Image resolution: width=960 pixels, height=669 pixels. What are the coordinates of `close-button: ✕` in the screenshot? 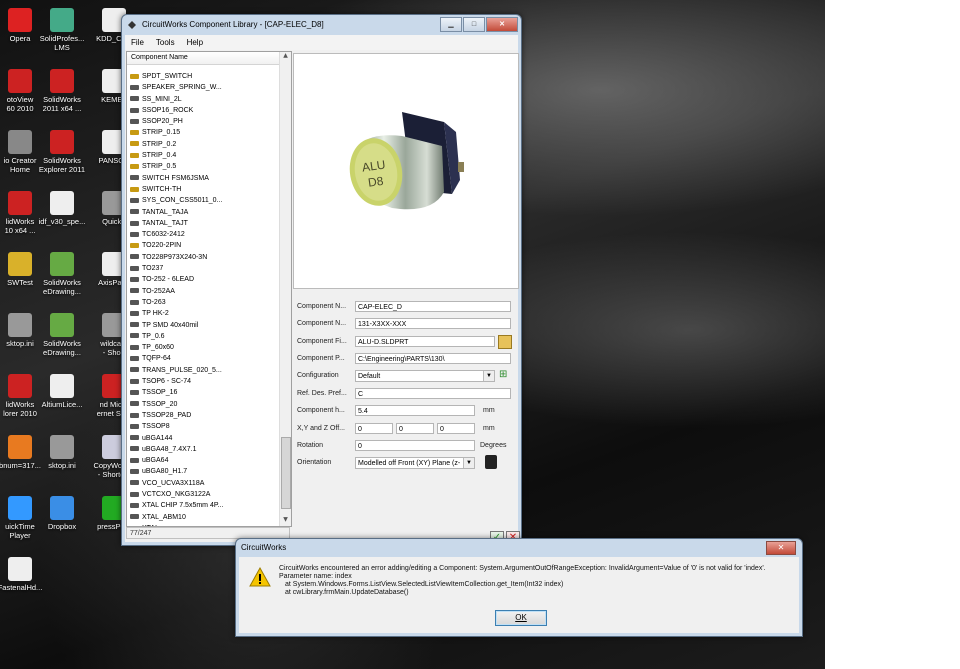 It's located at (502, 24).